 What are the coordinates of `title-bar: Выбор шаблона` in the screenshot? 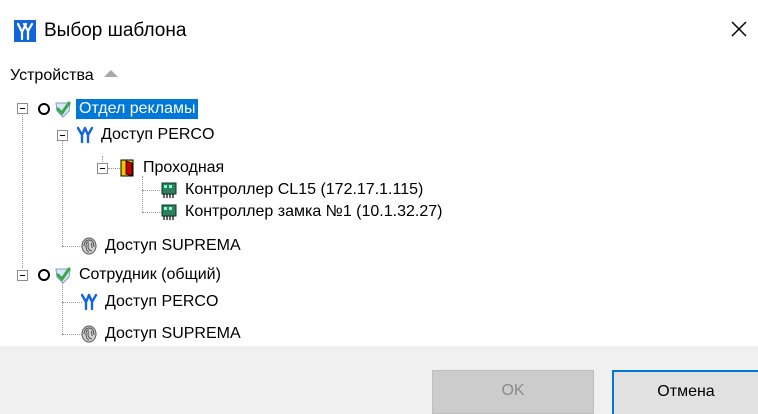 It's located at (379, 29).